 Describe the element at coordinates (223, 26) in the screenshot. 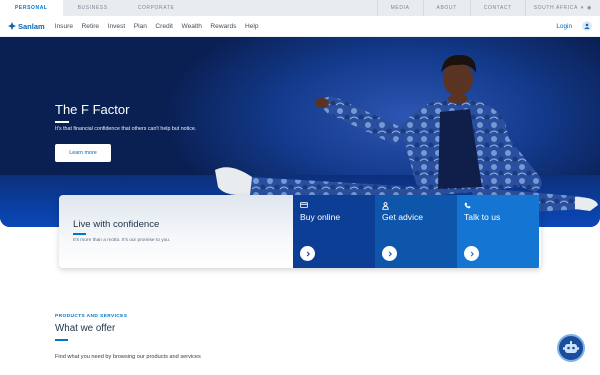

I see `nav-rewards: Rewards` at that location.